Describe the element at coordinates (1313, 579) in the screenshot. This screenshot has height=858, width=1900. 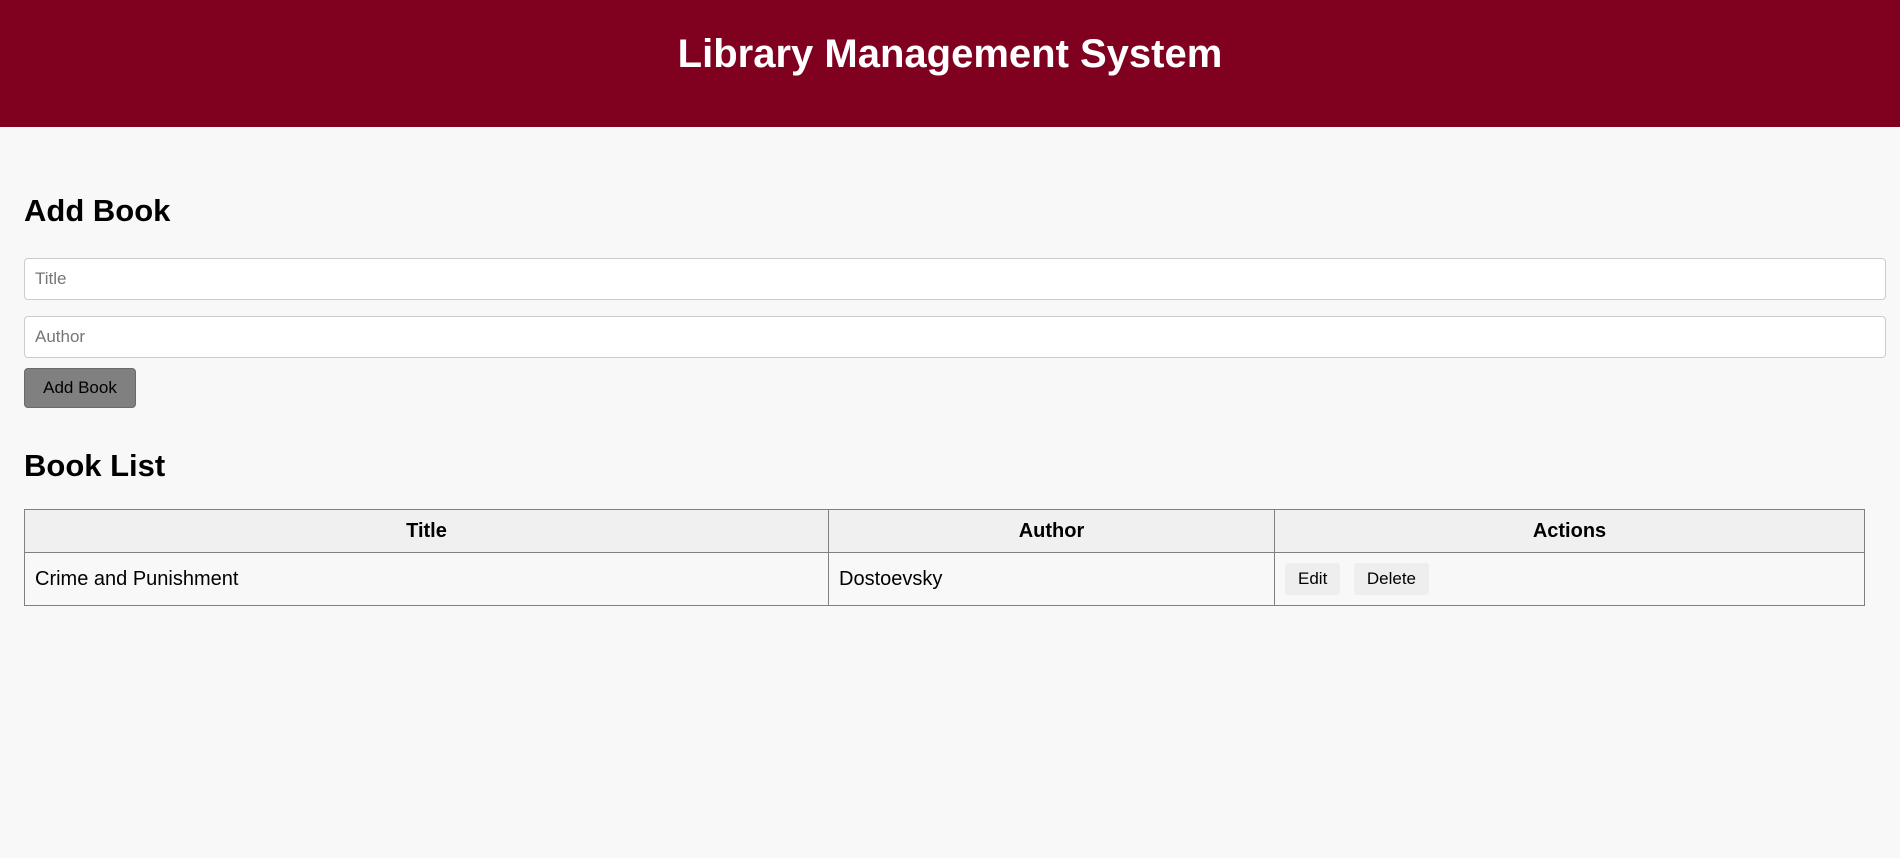
I see `edit-button: Edit` at that location.